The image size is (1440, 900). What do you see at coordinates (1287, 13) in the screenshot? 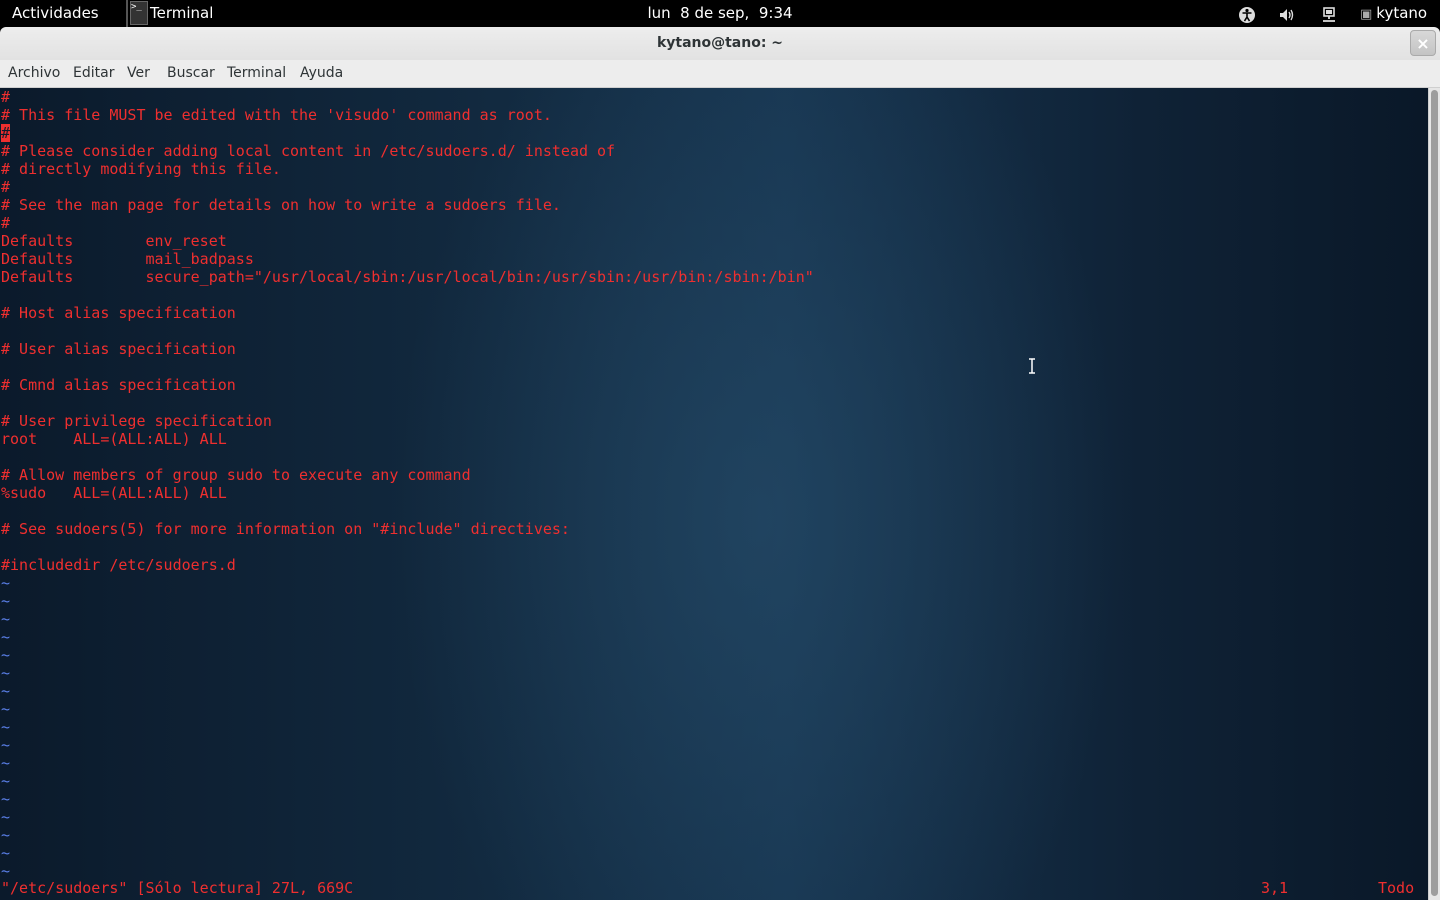
I see `volume-icon` at bounding box center [1287, 13].